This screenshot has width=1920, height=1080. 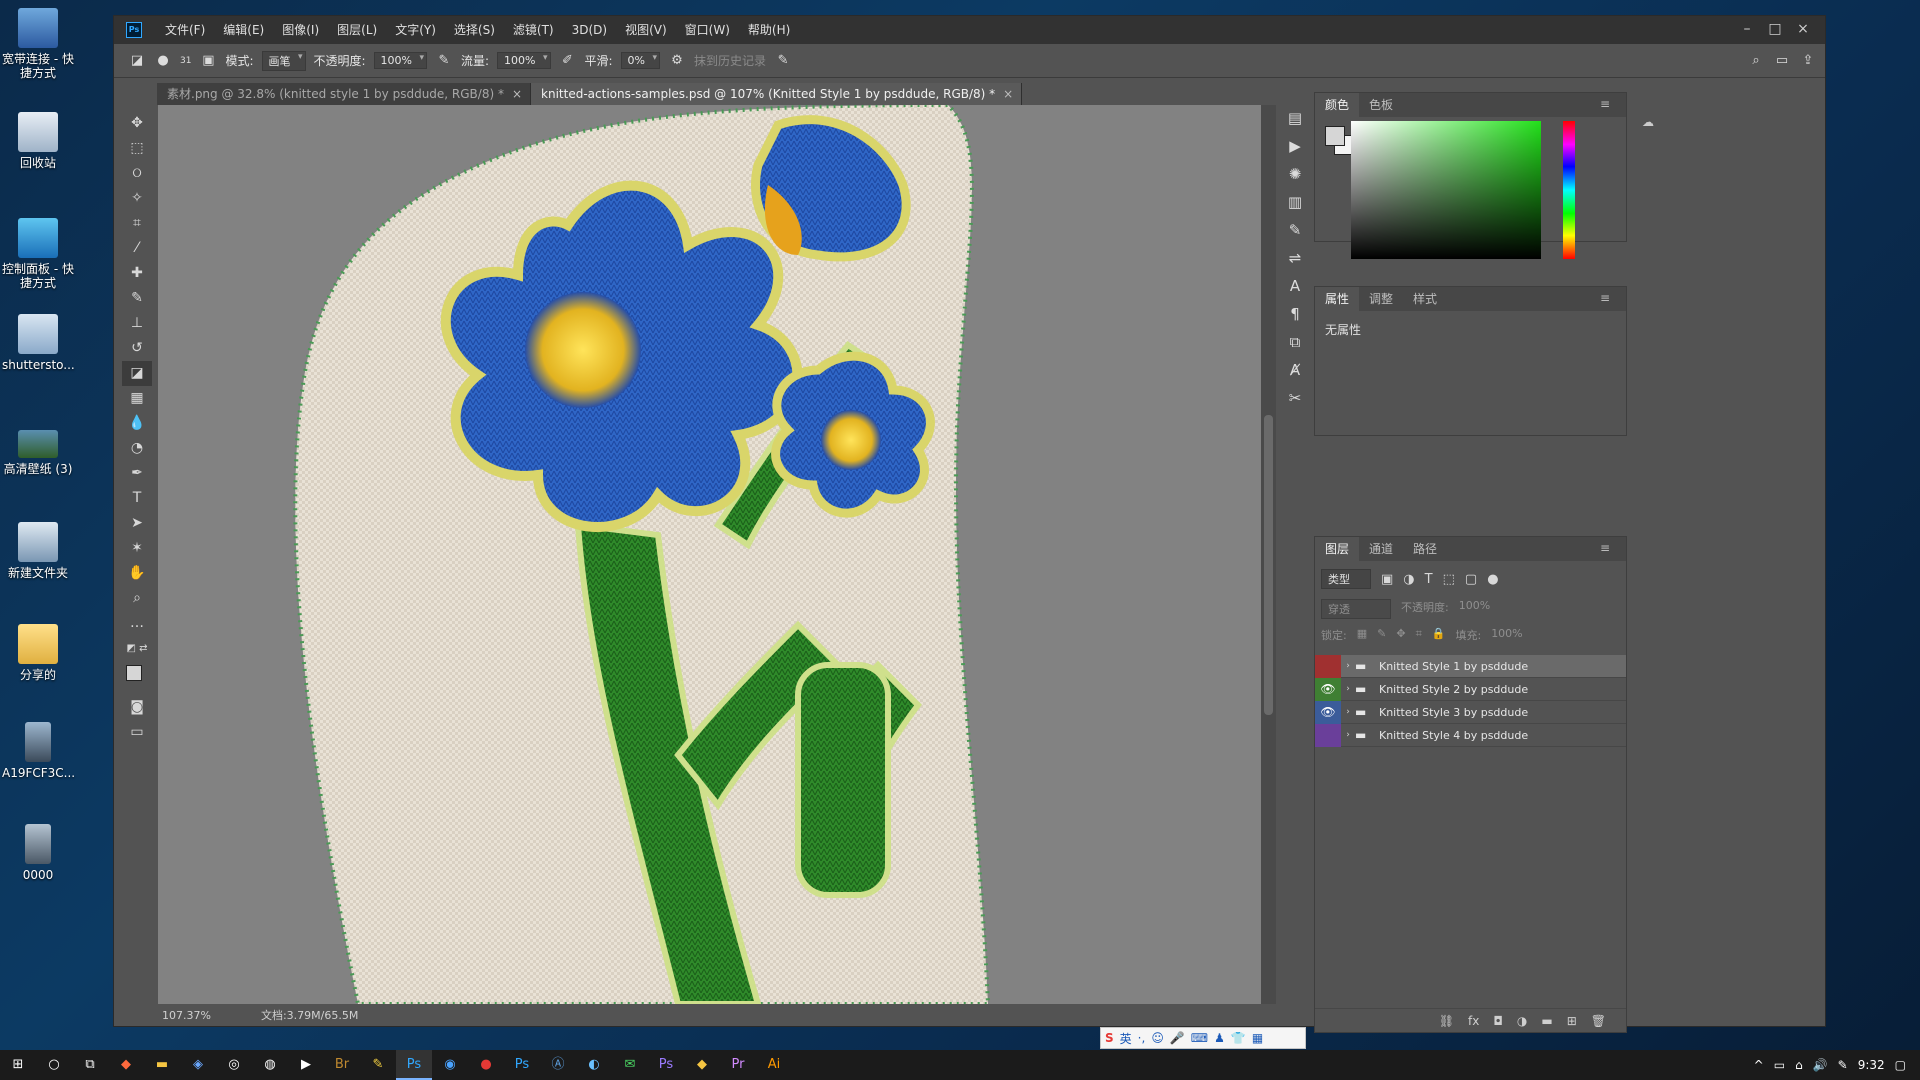 I want to click on workspace-icon: ▭, so click(x=1782, y=61).